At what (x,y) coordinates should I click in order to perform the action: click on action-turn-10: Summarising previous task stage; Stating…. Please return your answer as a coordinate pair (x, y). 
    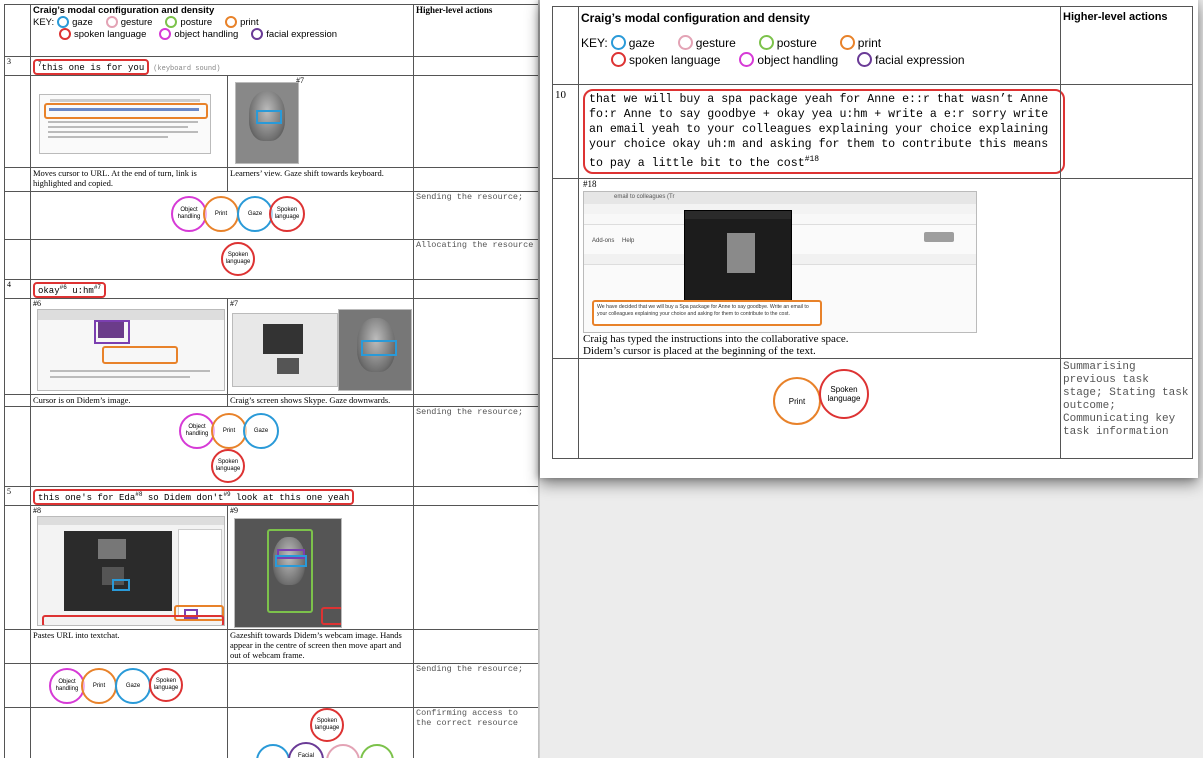
    Looking at the image, I should click on (1126, 408).